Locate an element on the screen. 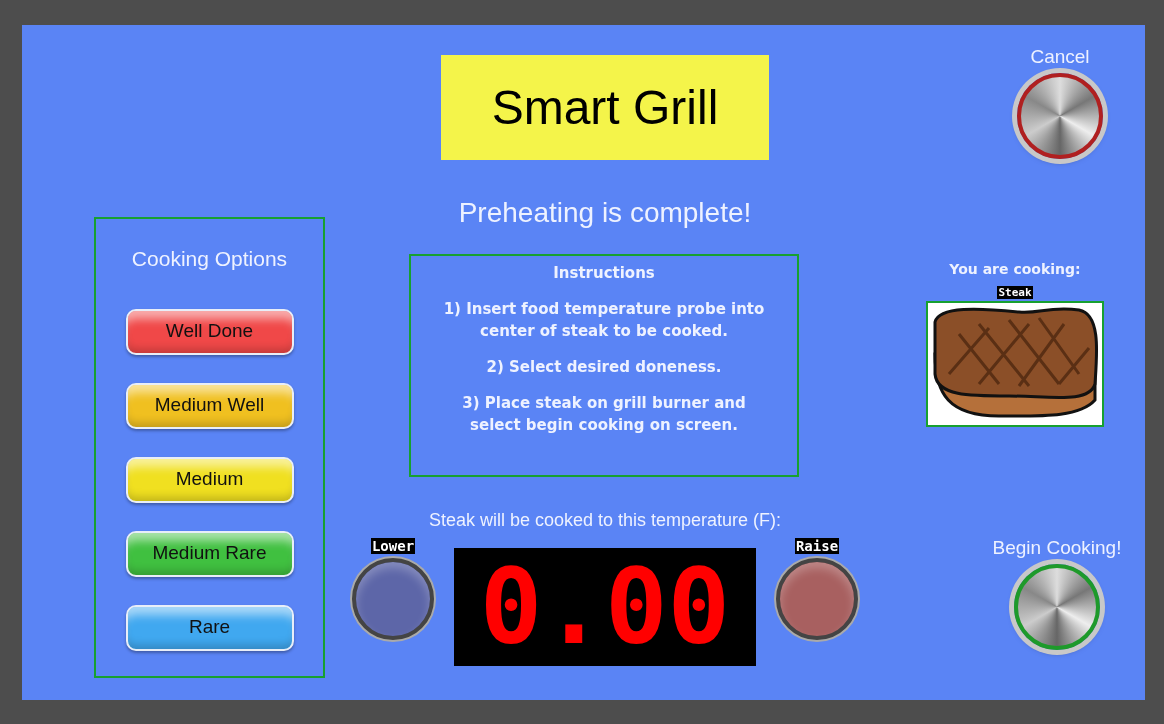 The image size is (1164, 724). instruction-step: 3) Place steak on grill burner and select begin cooking on screen. is located at coordinates (604, 414).